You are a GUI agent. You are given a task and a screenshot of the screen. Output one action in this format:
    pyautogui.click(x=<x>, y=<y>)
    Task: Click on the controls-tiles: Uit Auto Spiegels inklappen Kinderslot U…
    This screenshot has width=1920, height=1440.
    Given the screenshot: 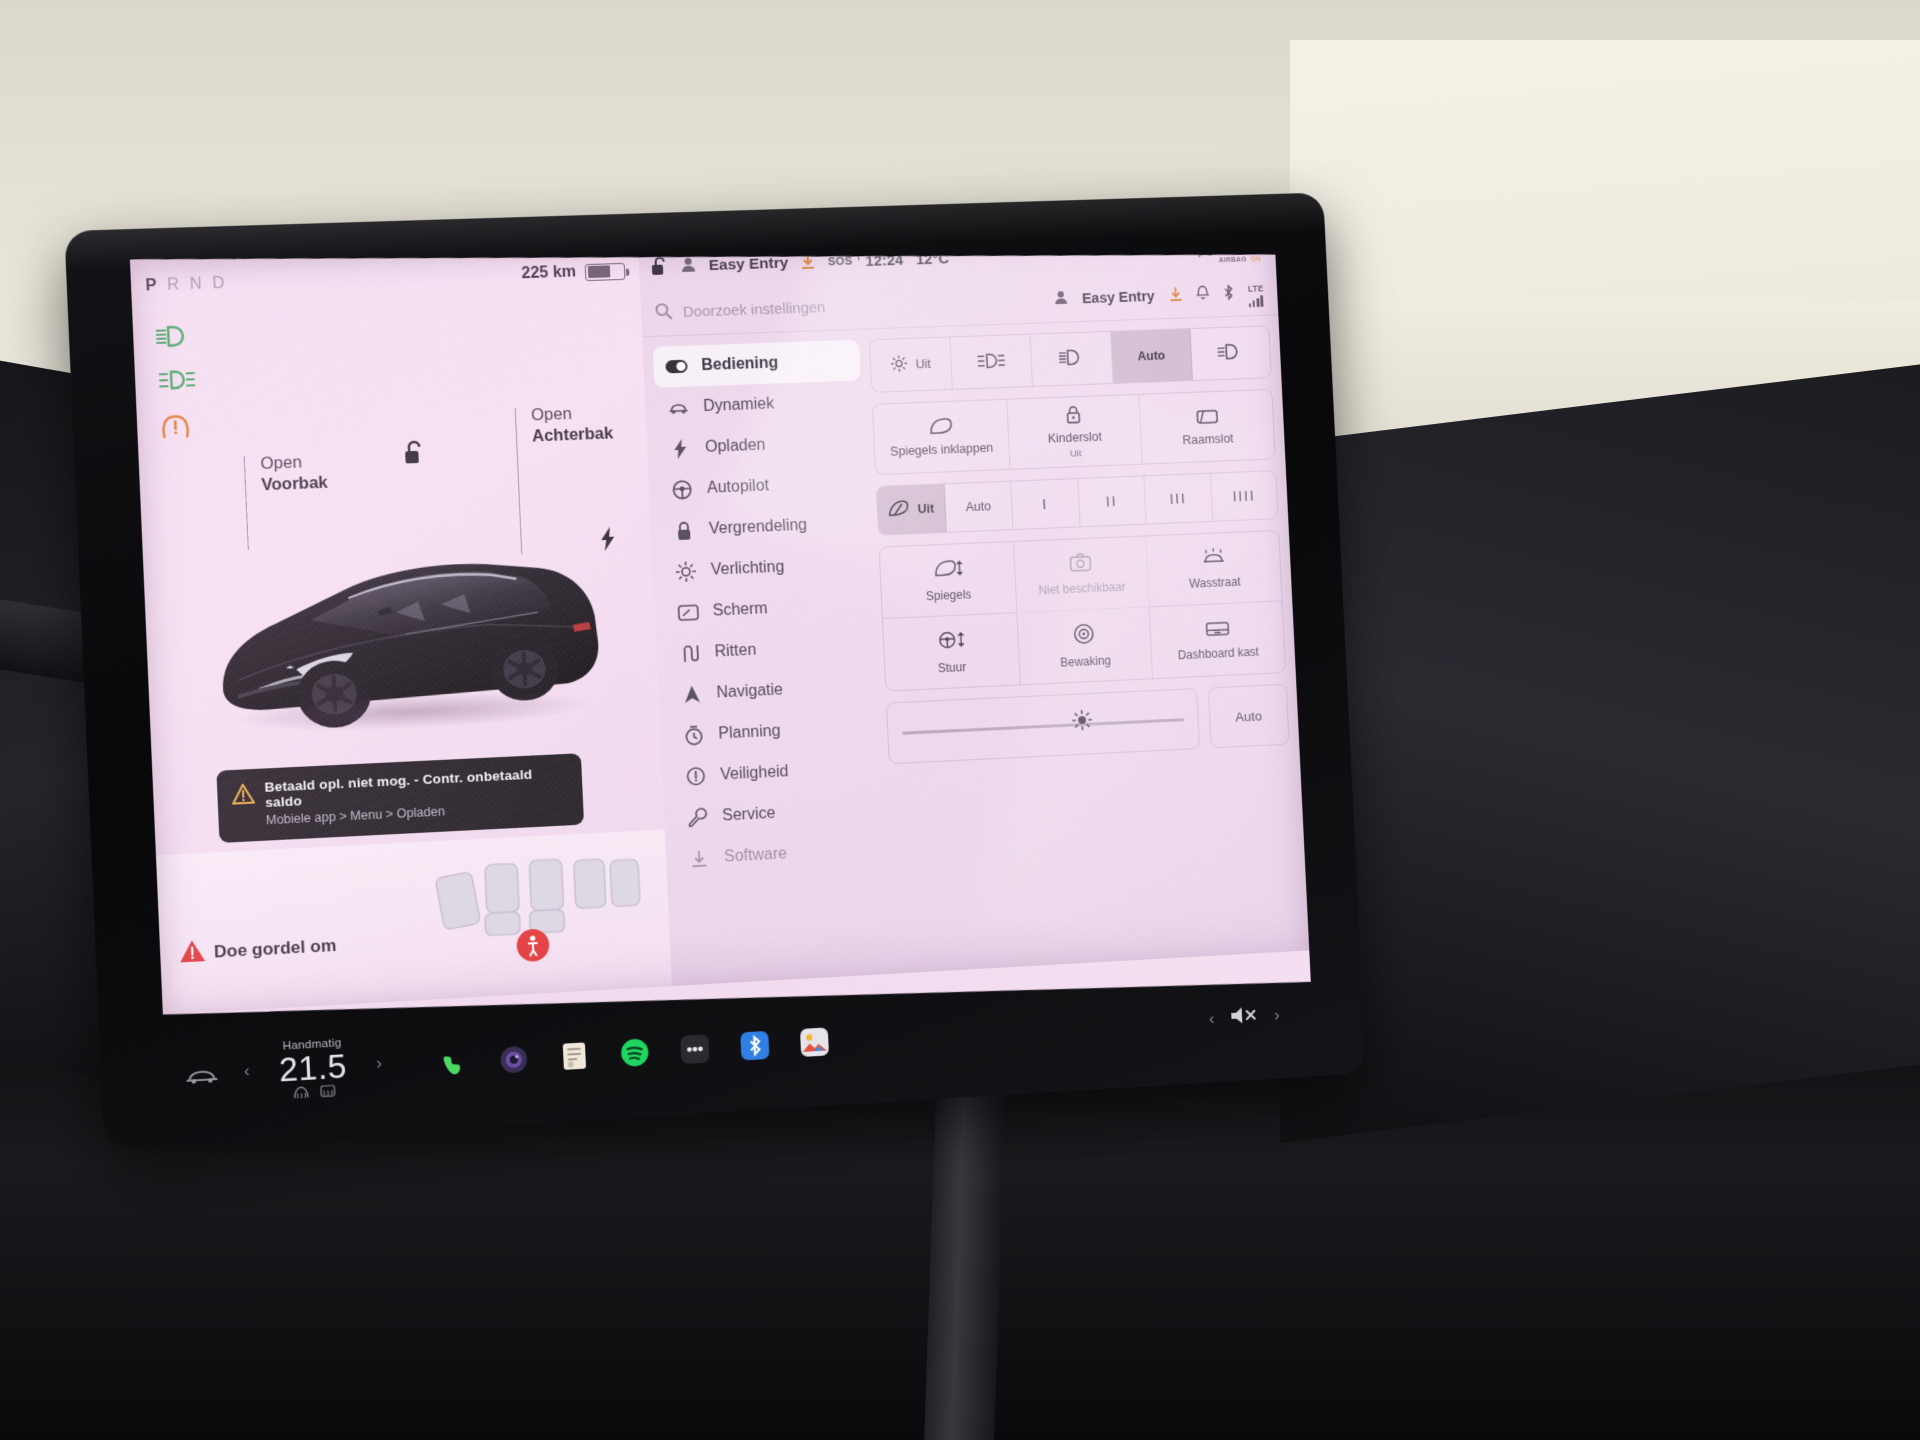 What is the action you would take?
    pyautogui.click(x=1079, y=545)
    